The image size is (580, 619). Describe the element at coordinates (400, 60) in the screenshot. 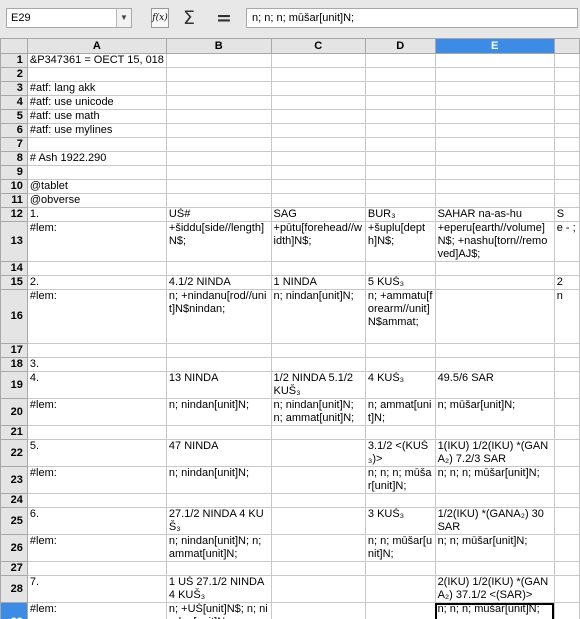

I see `cell-d1` at that location.